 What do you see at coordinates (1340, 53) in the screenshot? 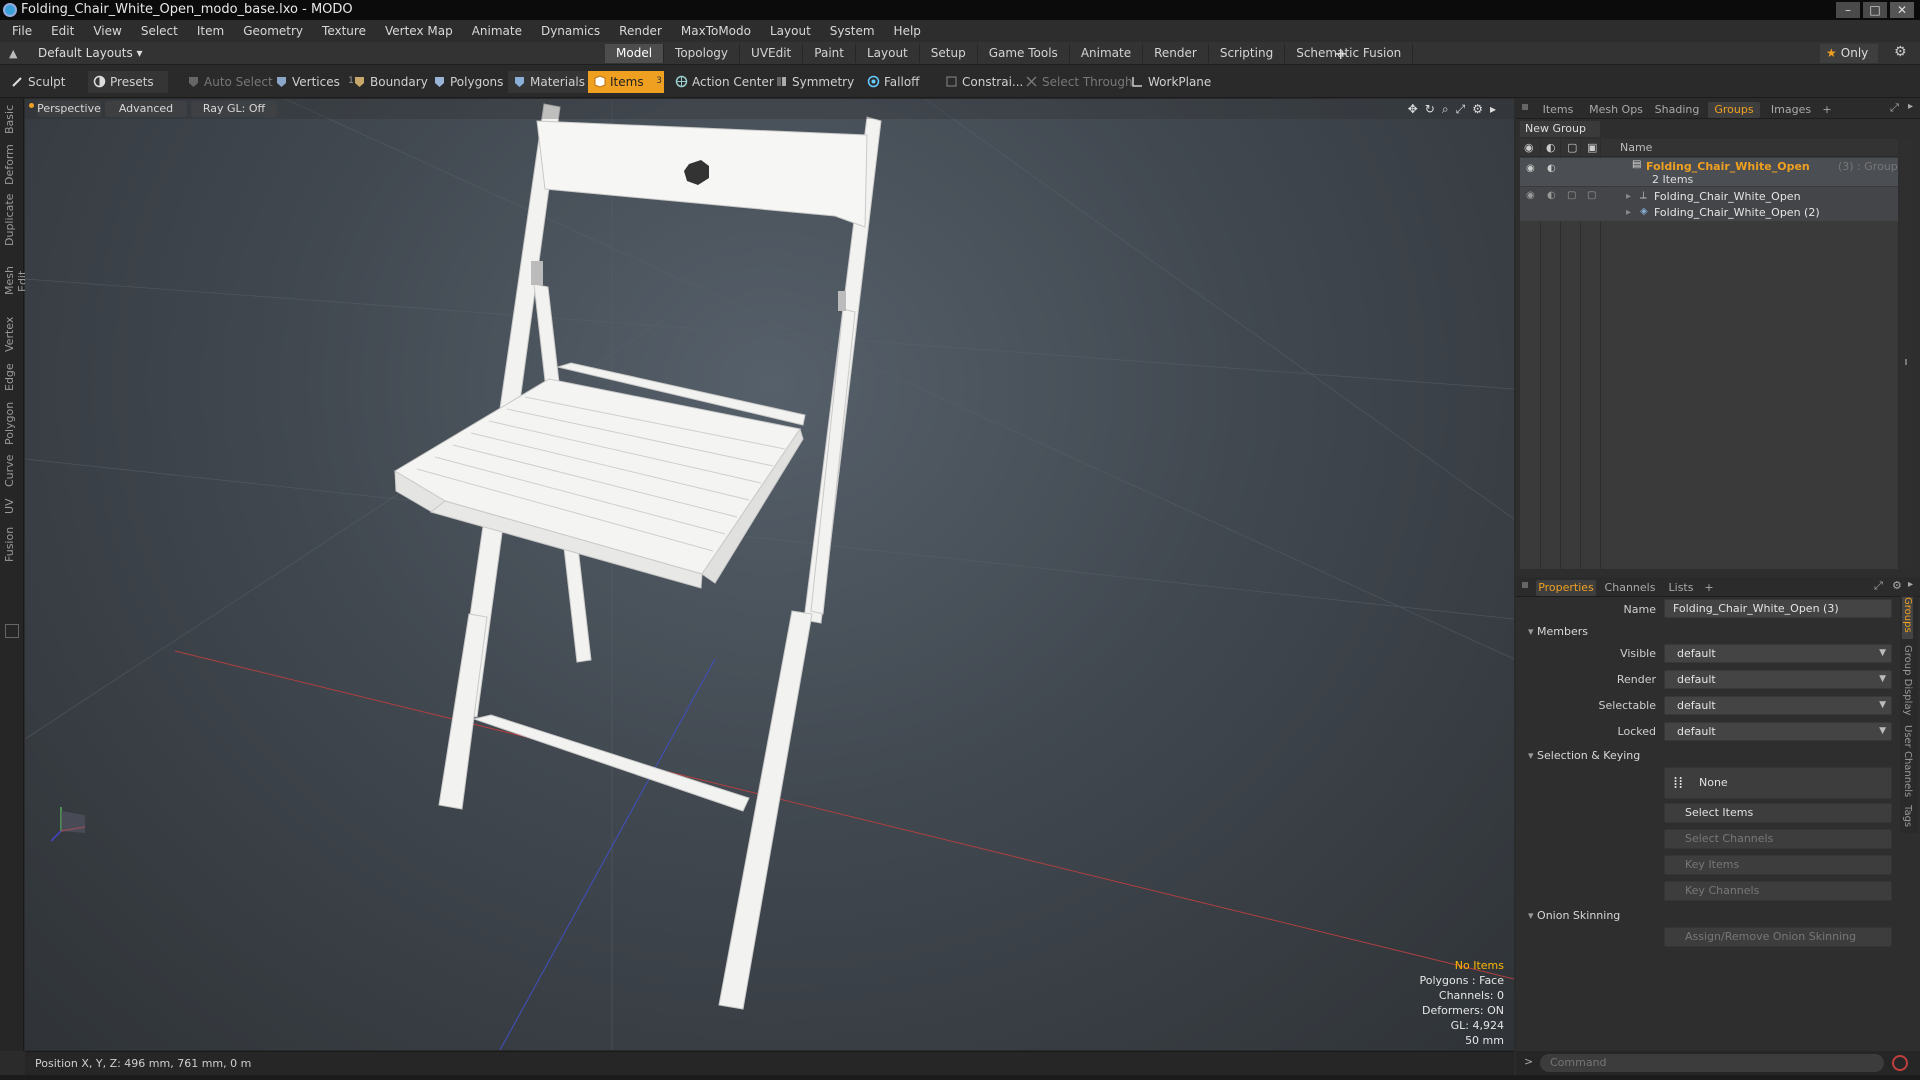
I see `add-tab-icon: +` at bounding box center [1340, 53].